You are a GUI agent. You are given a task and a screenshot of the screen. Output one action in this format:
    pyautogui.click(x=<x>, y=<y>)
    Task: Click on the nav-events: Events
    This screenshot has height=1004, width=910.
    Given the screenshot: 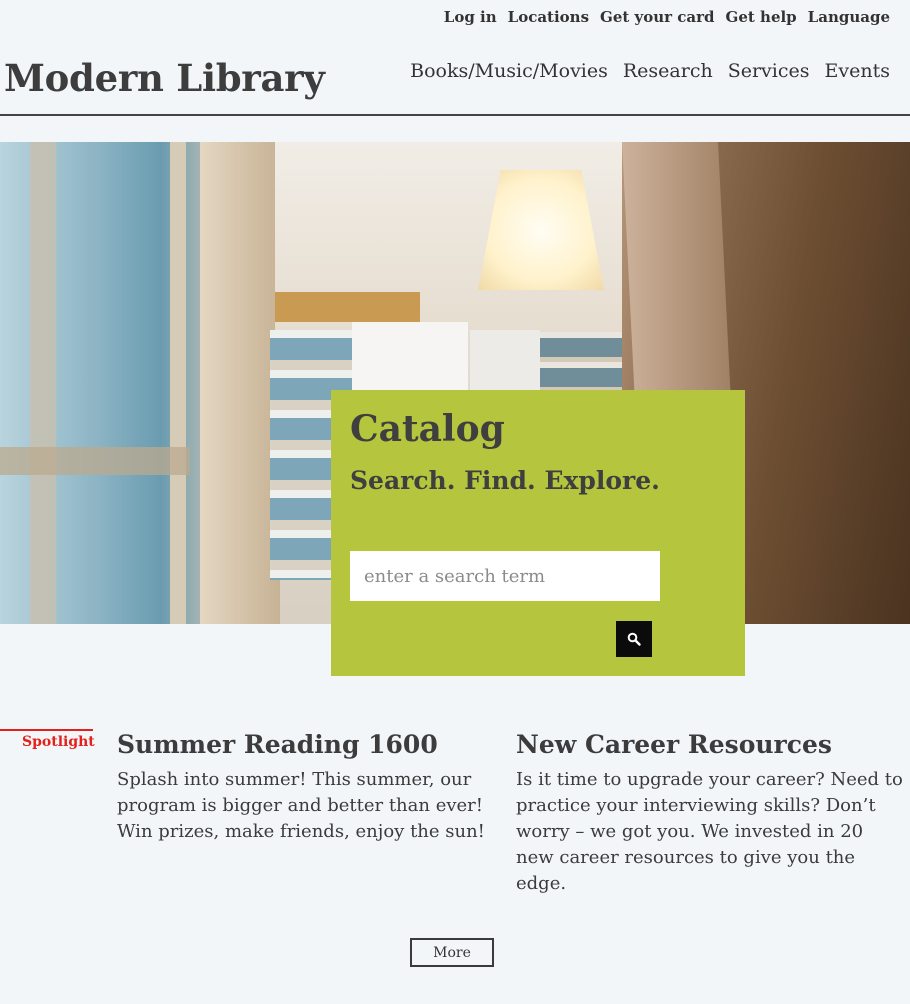 What is the action you would take?
    pyautogui.click(x=857, y=71)
    